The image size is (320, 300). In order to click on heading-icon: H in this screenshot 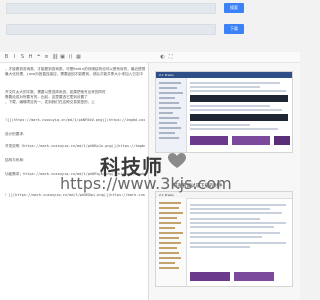, I will do `click(30, 57)`.